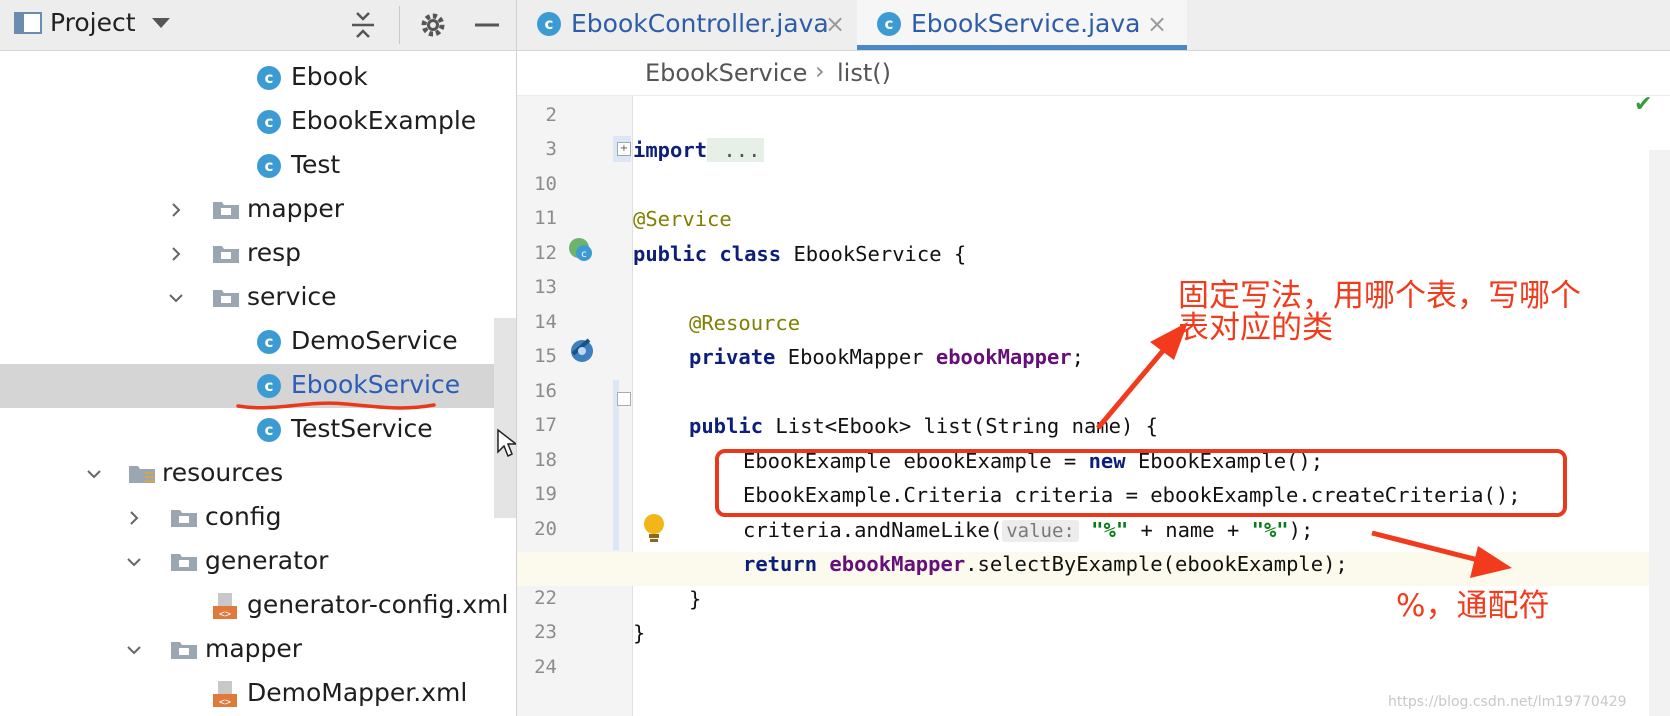  What do you see at coordinates (1379, 312) in the screenshot?
I see `annotation-note-fixed-usage: 固定写法，用哪个表，写哪个表对应的类` at bounding box center [1379, 312].